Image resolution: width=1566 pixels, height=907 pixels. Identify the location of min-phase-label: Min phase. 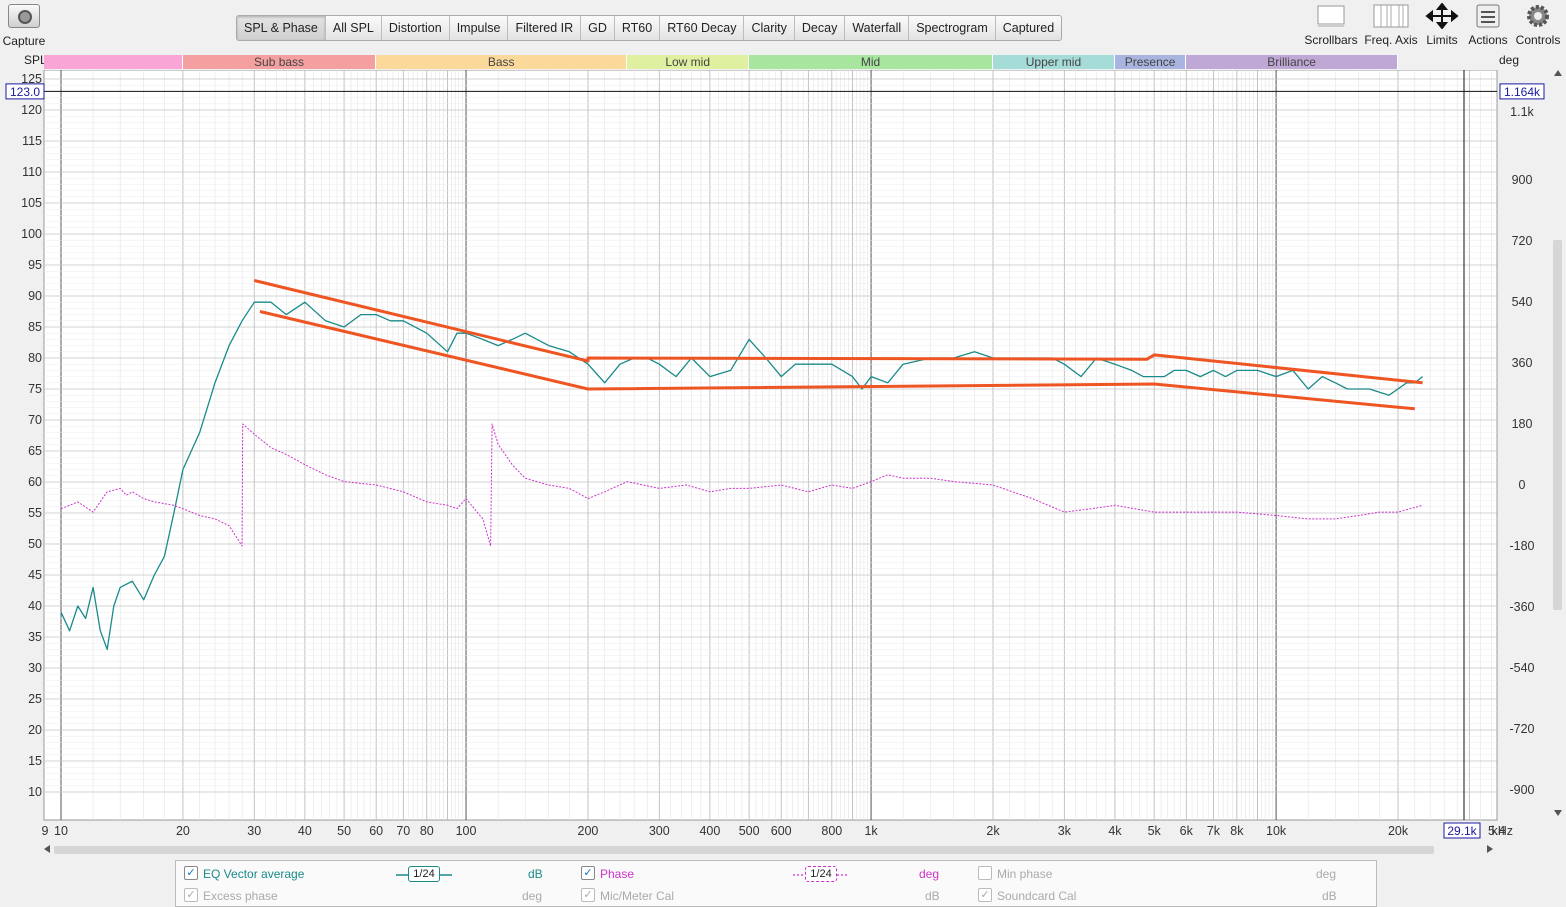
(1025, 874).